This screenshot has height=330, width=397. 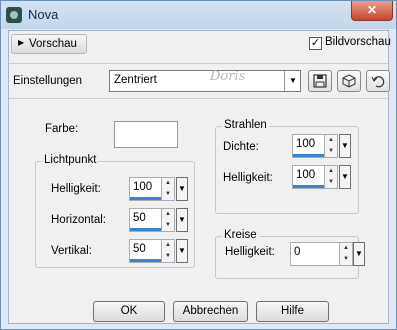 What do you see at coordinates (129, 311) in the screenshot?
I see `ok-button: OK` at bounding box center [129, 311].